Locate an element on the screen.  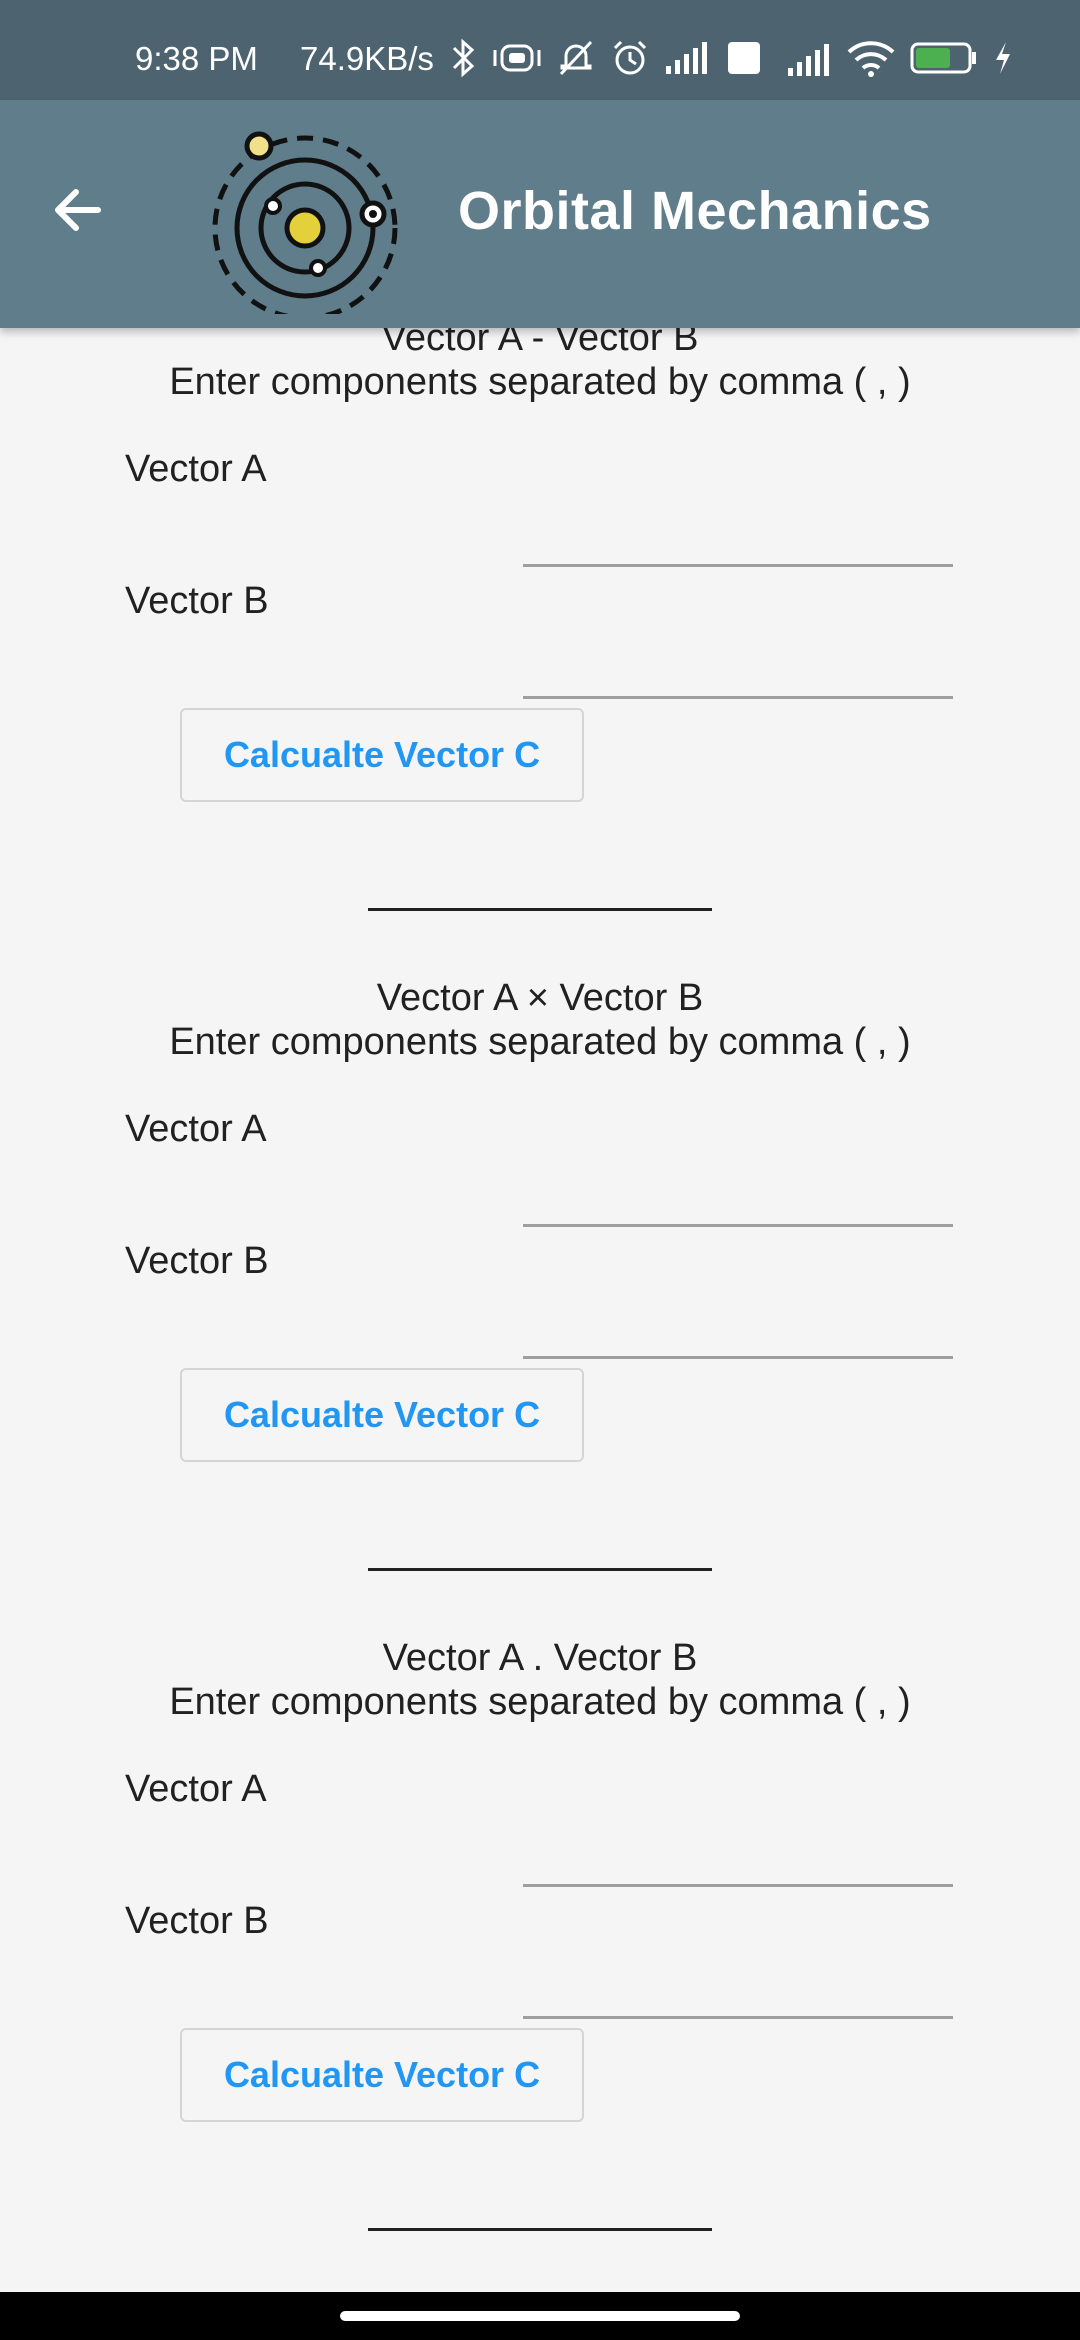
status-network-speed: 74.9KB/s is located at coordinates (367, 58).